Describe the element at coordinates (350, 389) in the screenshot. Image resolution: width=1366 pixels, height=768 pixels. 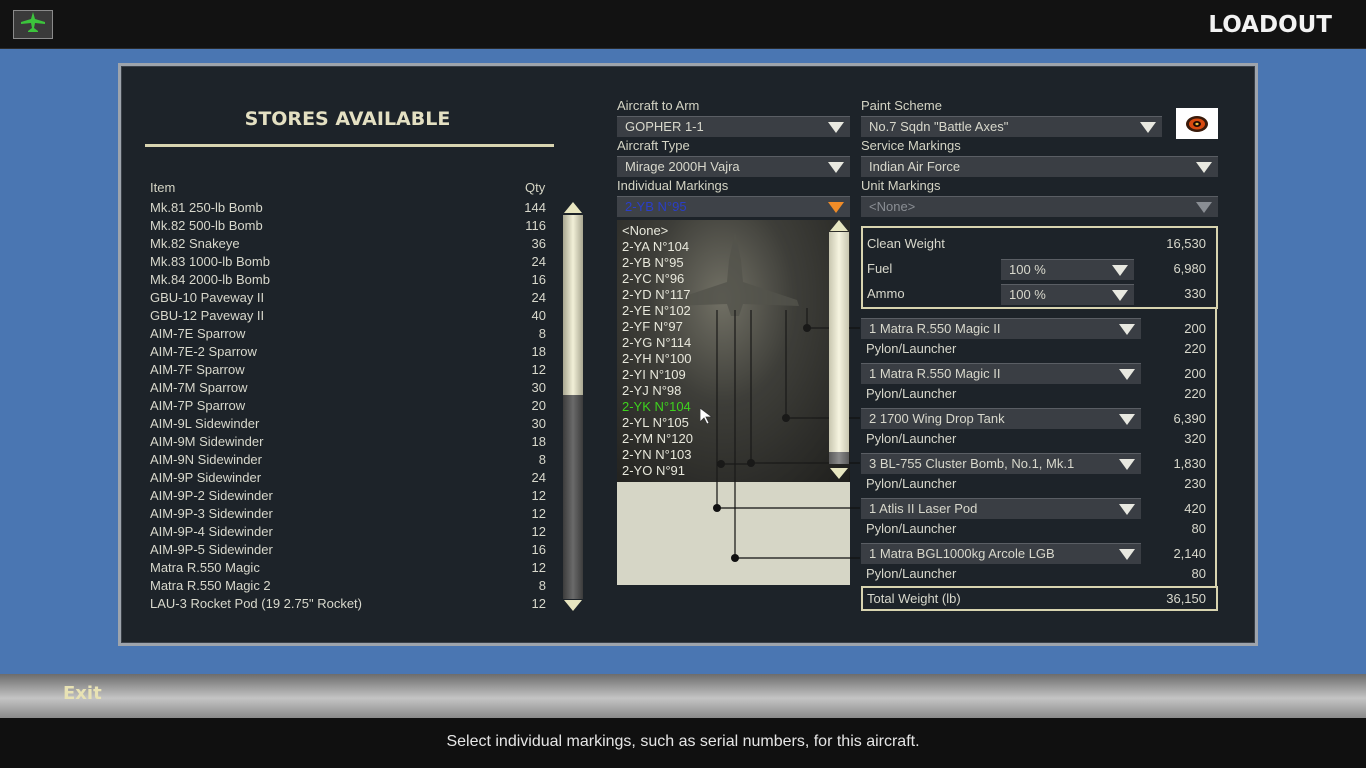
I see `store-row: AIM-7M Sparrow 30` at that location.